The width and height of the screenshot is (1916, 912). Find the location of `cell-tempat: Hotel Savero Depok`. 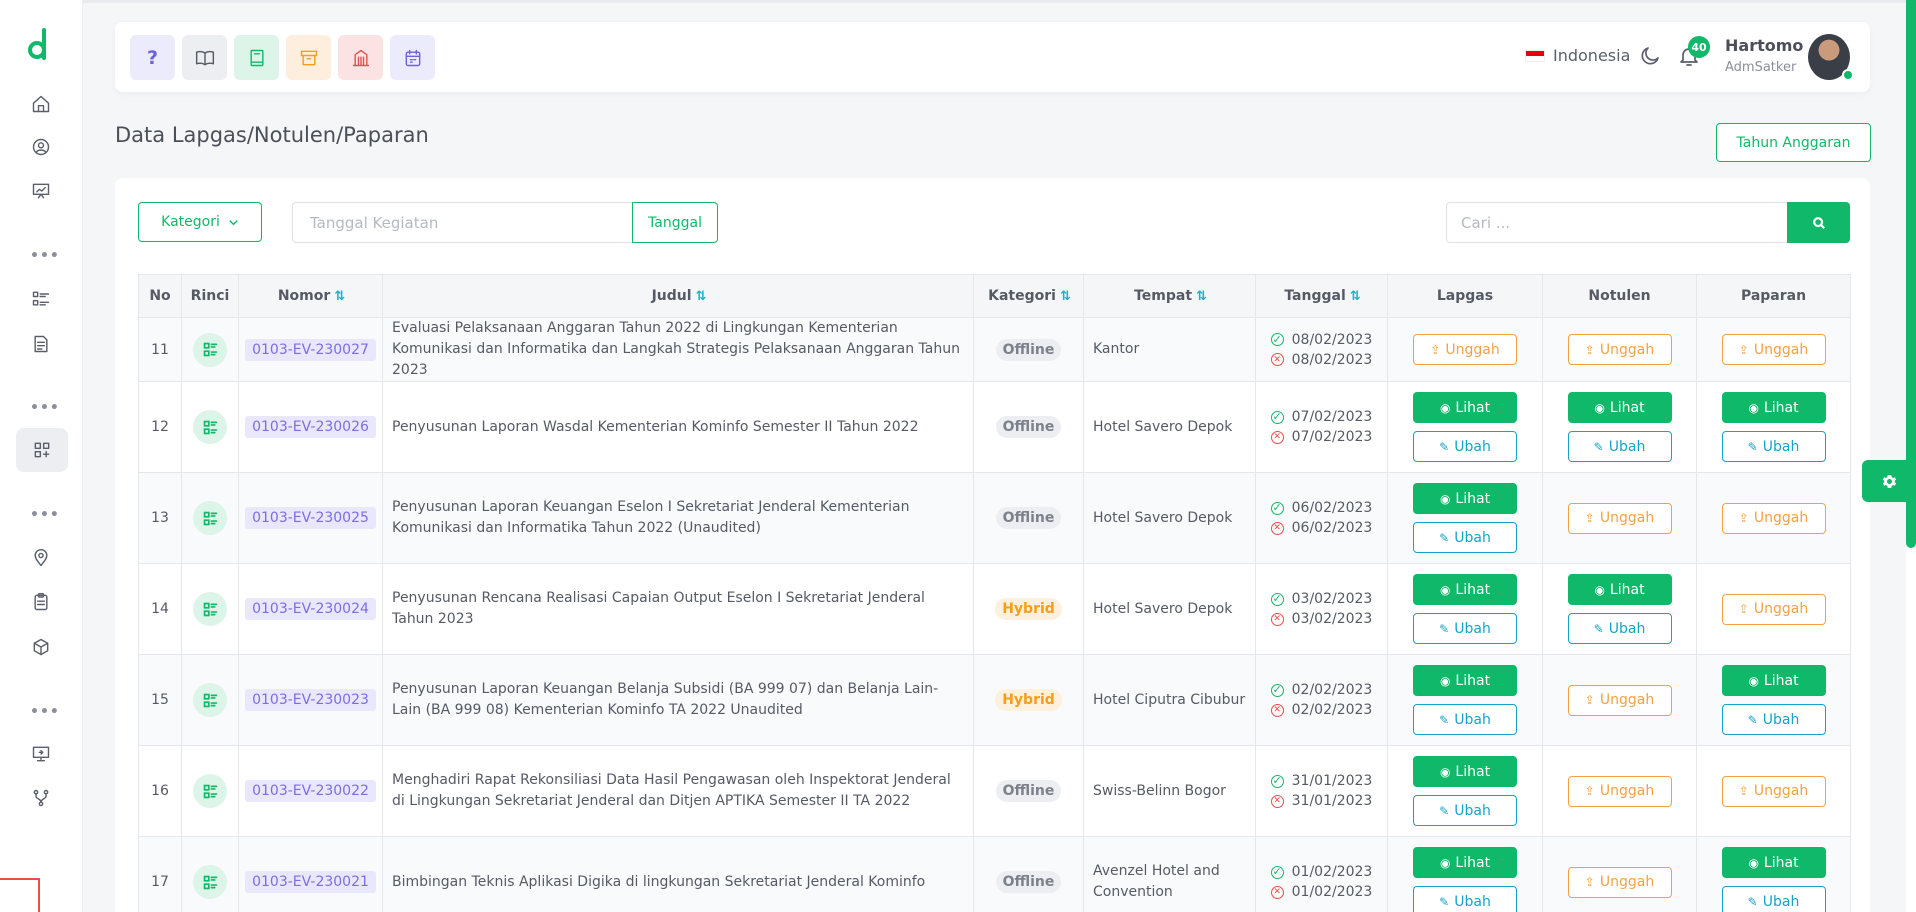

cell-tempat: Hotel Savero Depok is located at coordinates (1169, 427).